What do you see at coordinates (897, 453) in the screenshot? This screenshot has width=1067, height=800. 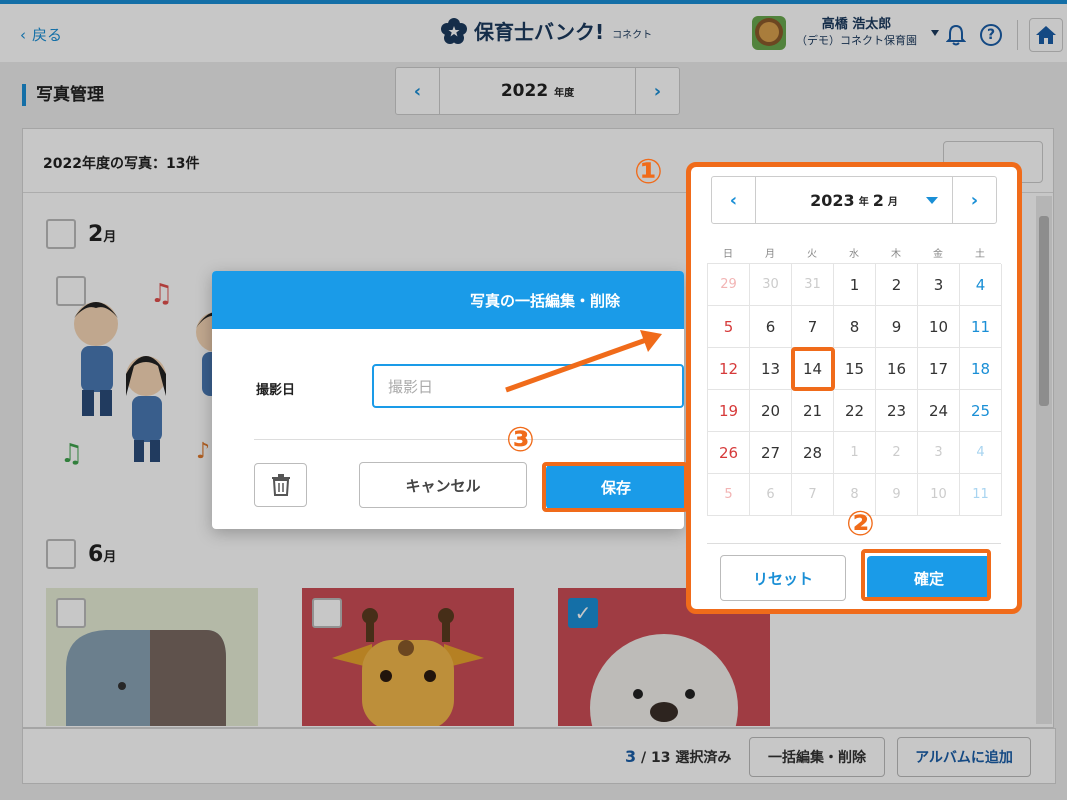 I see `calendar-day-outside: 2` at bounding box center [897, 453].